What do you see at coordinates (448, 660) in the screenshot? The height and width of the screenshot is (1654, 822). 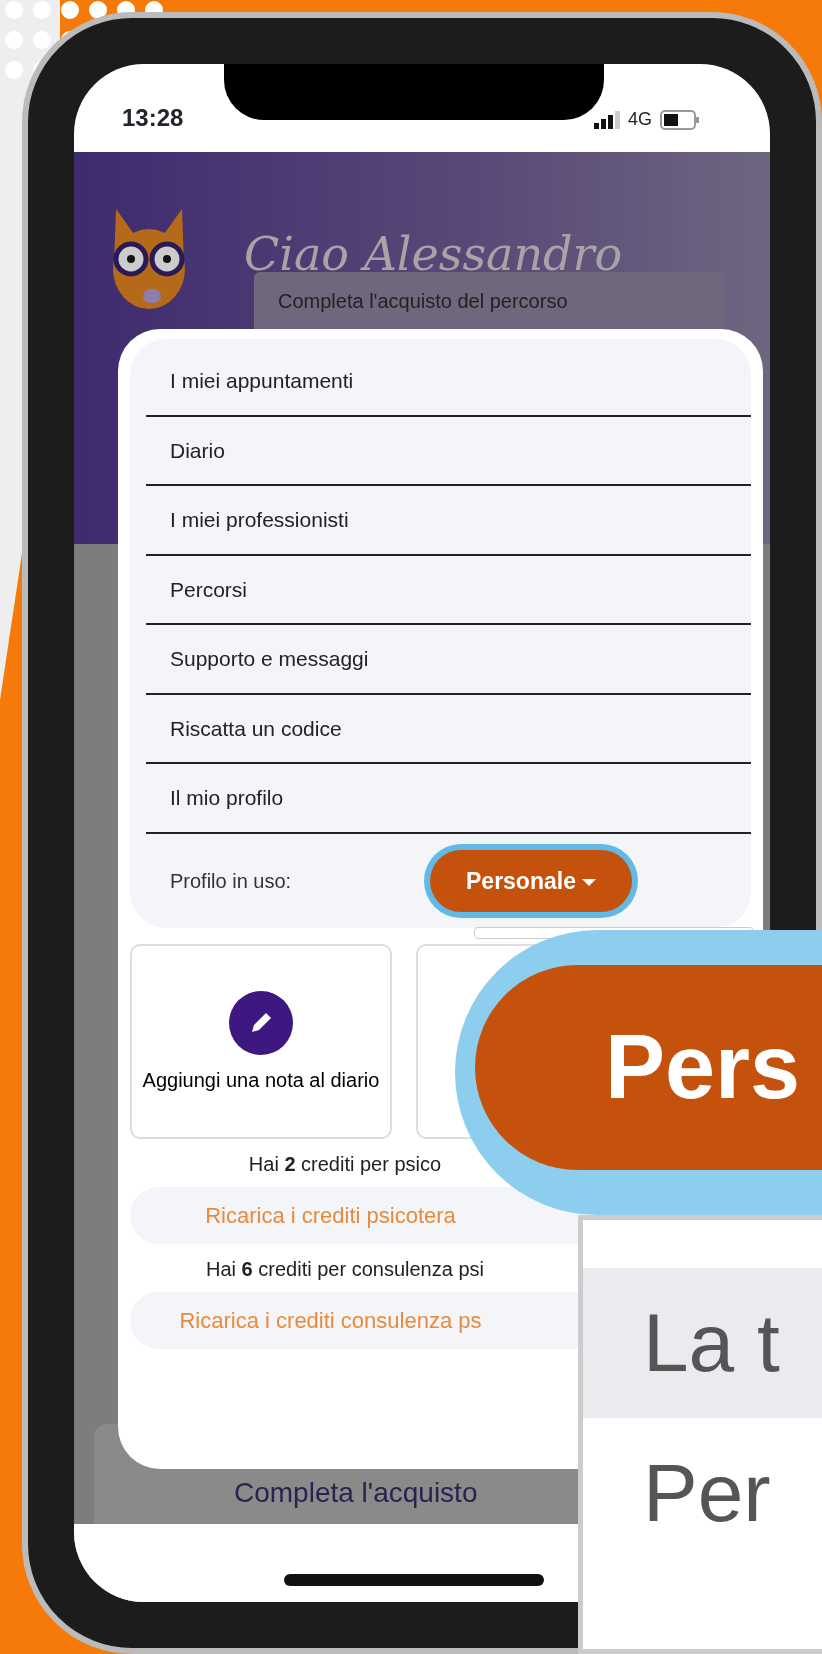 I see `menu-item: Supporto e messaggi` at bounding box center [448, 660].